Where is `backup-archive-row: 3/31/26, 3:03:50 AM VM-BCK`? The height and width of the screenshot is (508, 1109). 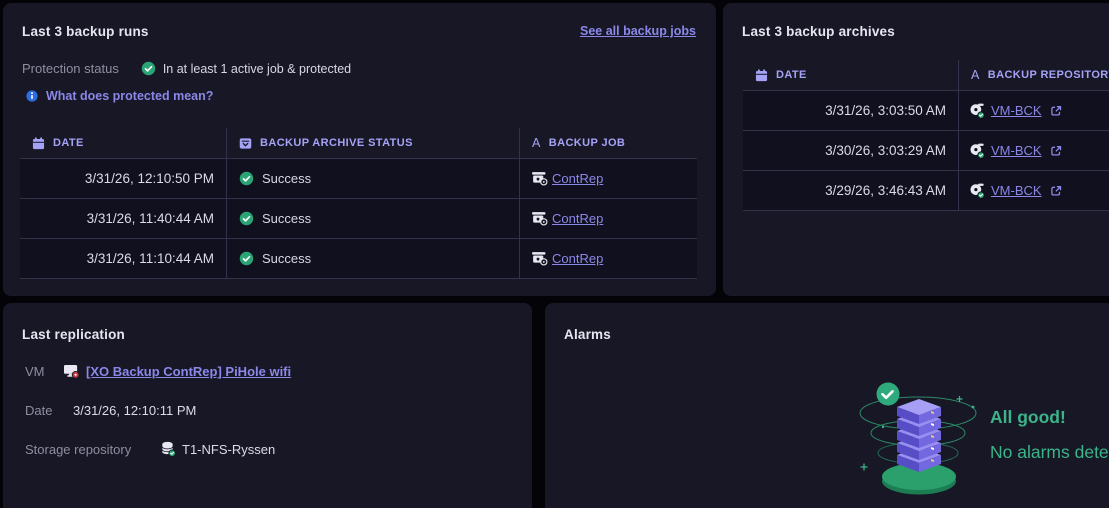 backup-archive-row: 3/31/26, 3:03:50 AM VM-BCK is located at coordinates (926, 111).